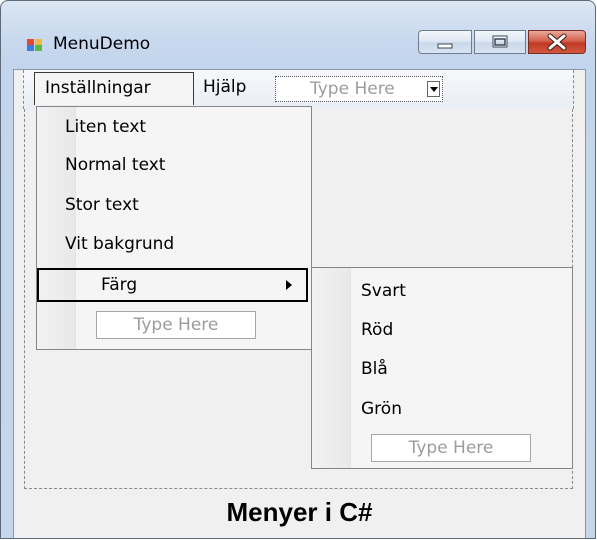 This screenshot has height=540, width=597. I want to click on menu-item-farg: Färg, so click(172, 285).